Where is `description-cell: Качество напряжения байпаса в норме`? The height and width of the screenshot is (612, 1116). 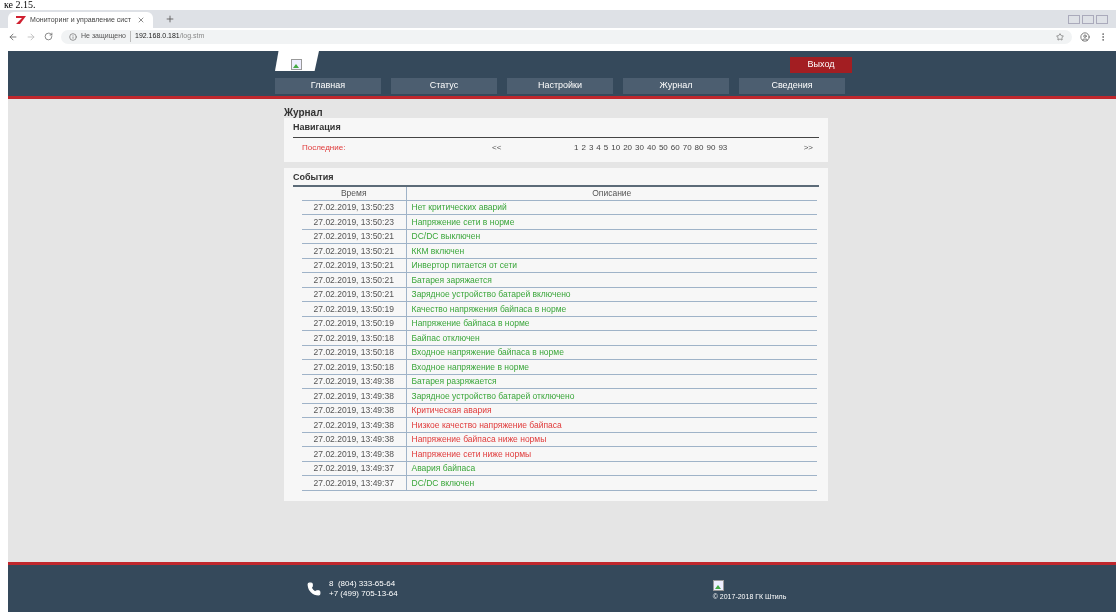 description-cell: Качество напряжения байпаса в норме is located at coordinates (611, 309).